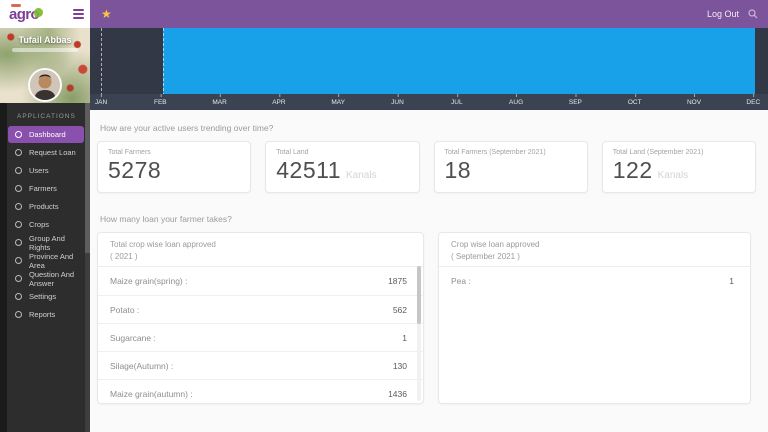  I want to click on question-answer-icon, so click(18, 278).